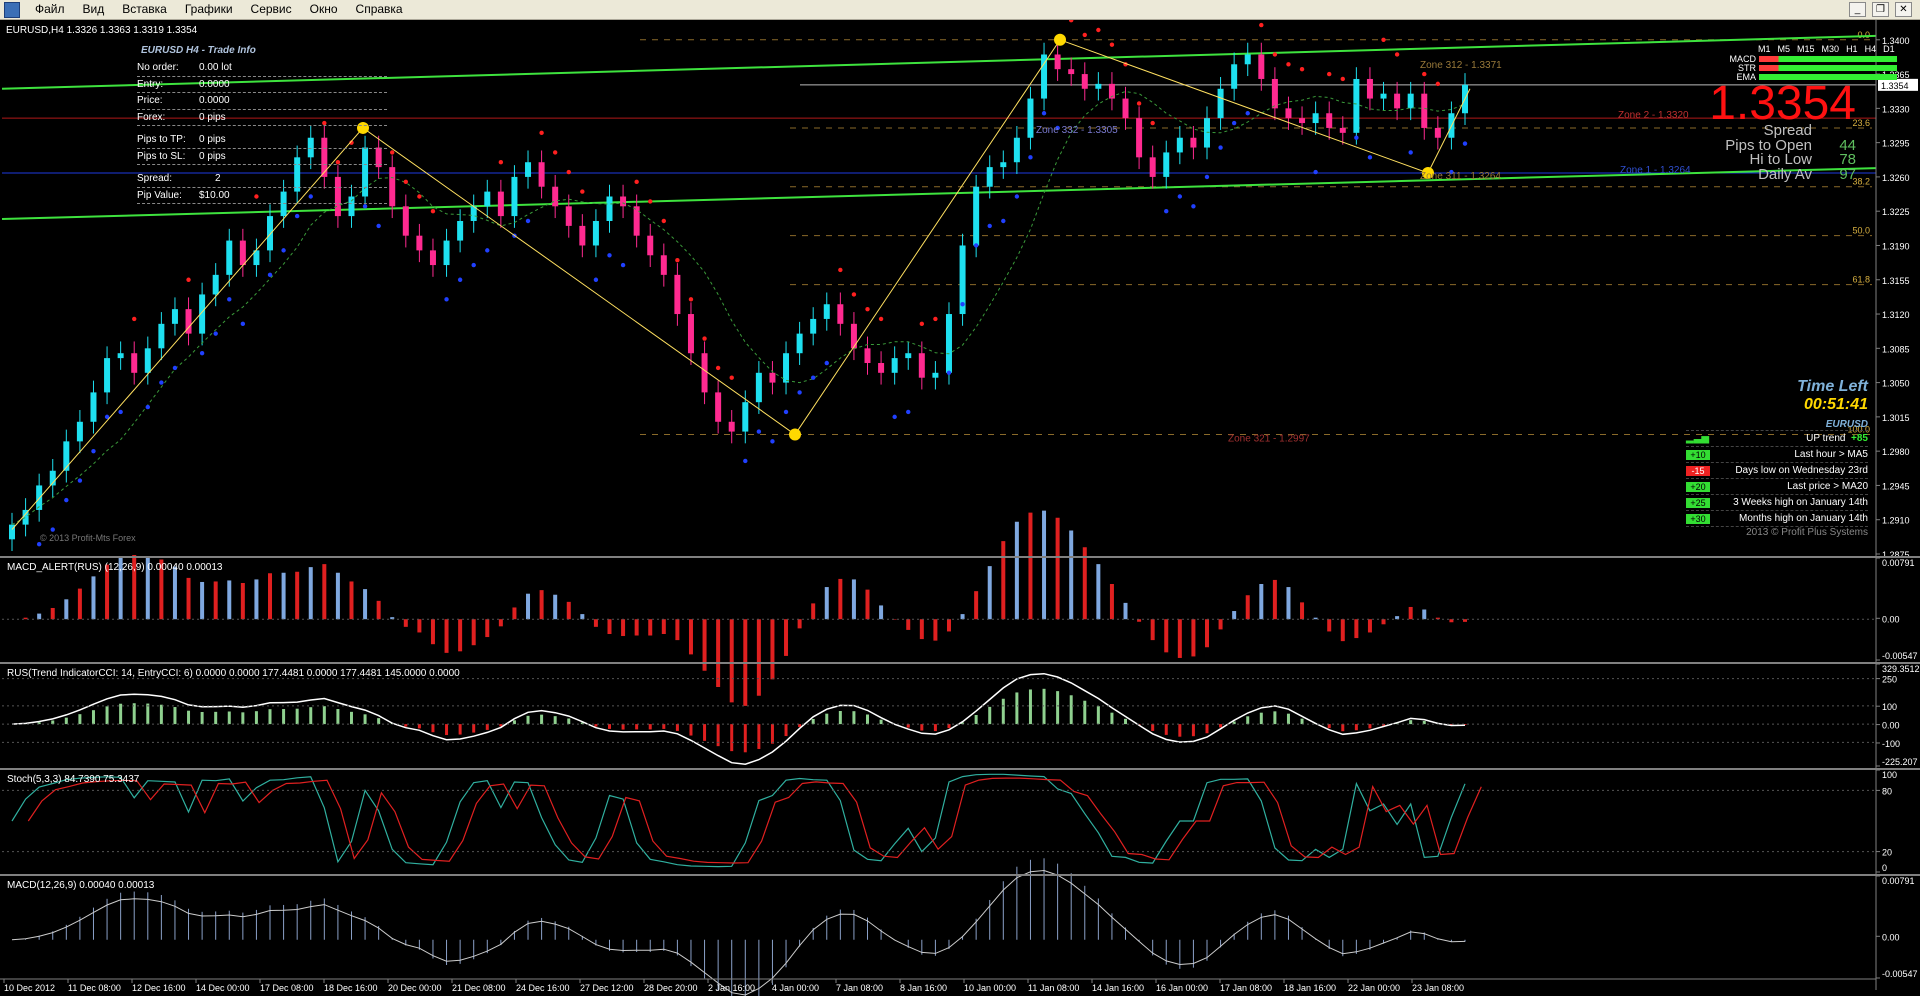  What do you see at coordinates (1896, 315) in the screenshot?
I see `price-tick-label: 1.3120` at bounding box center [1896, 315].